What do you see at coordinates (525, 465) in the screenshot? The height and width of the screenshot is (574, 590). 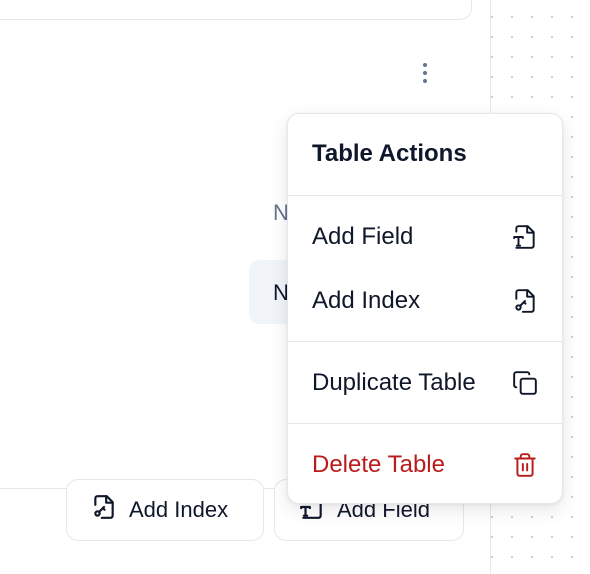 I see `trash-icon` at bounding box center [525, 465].